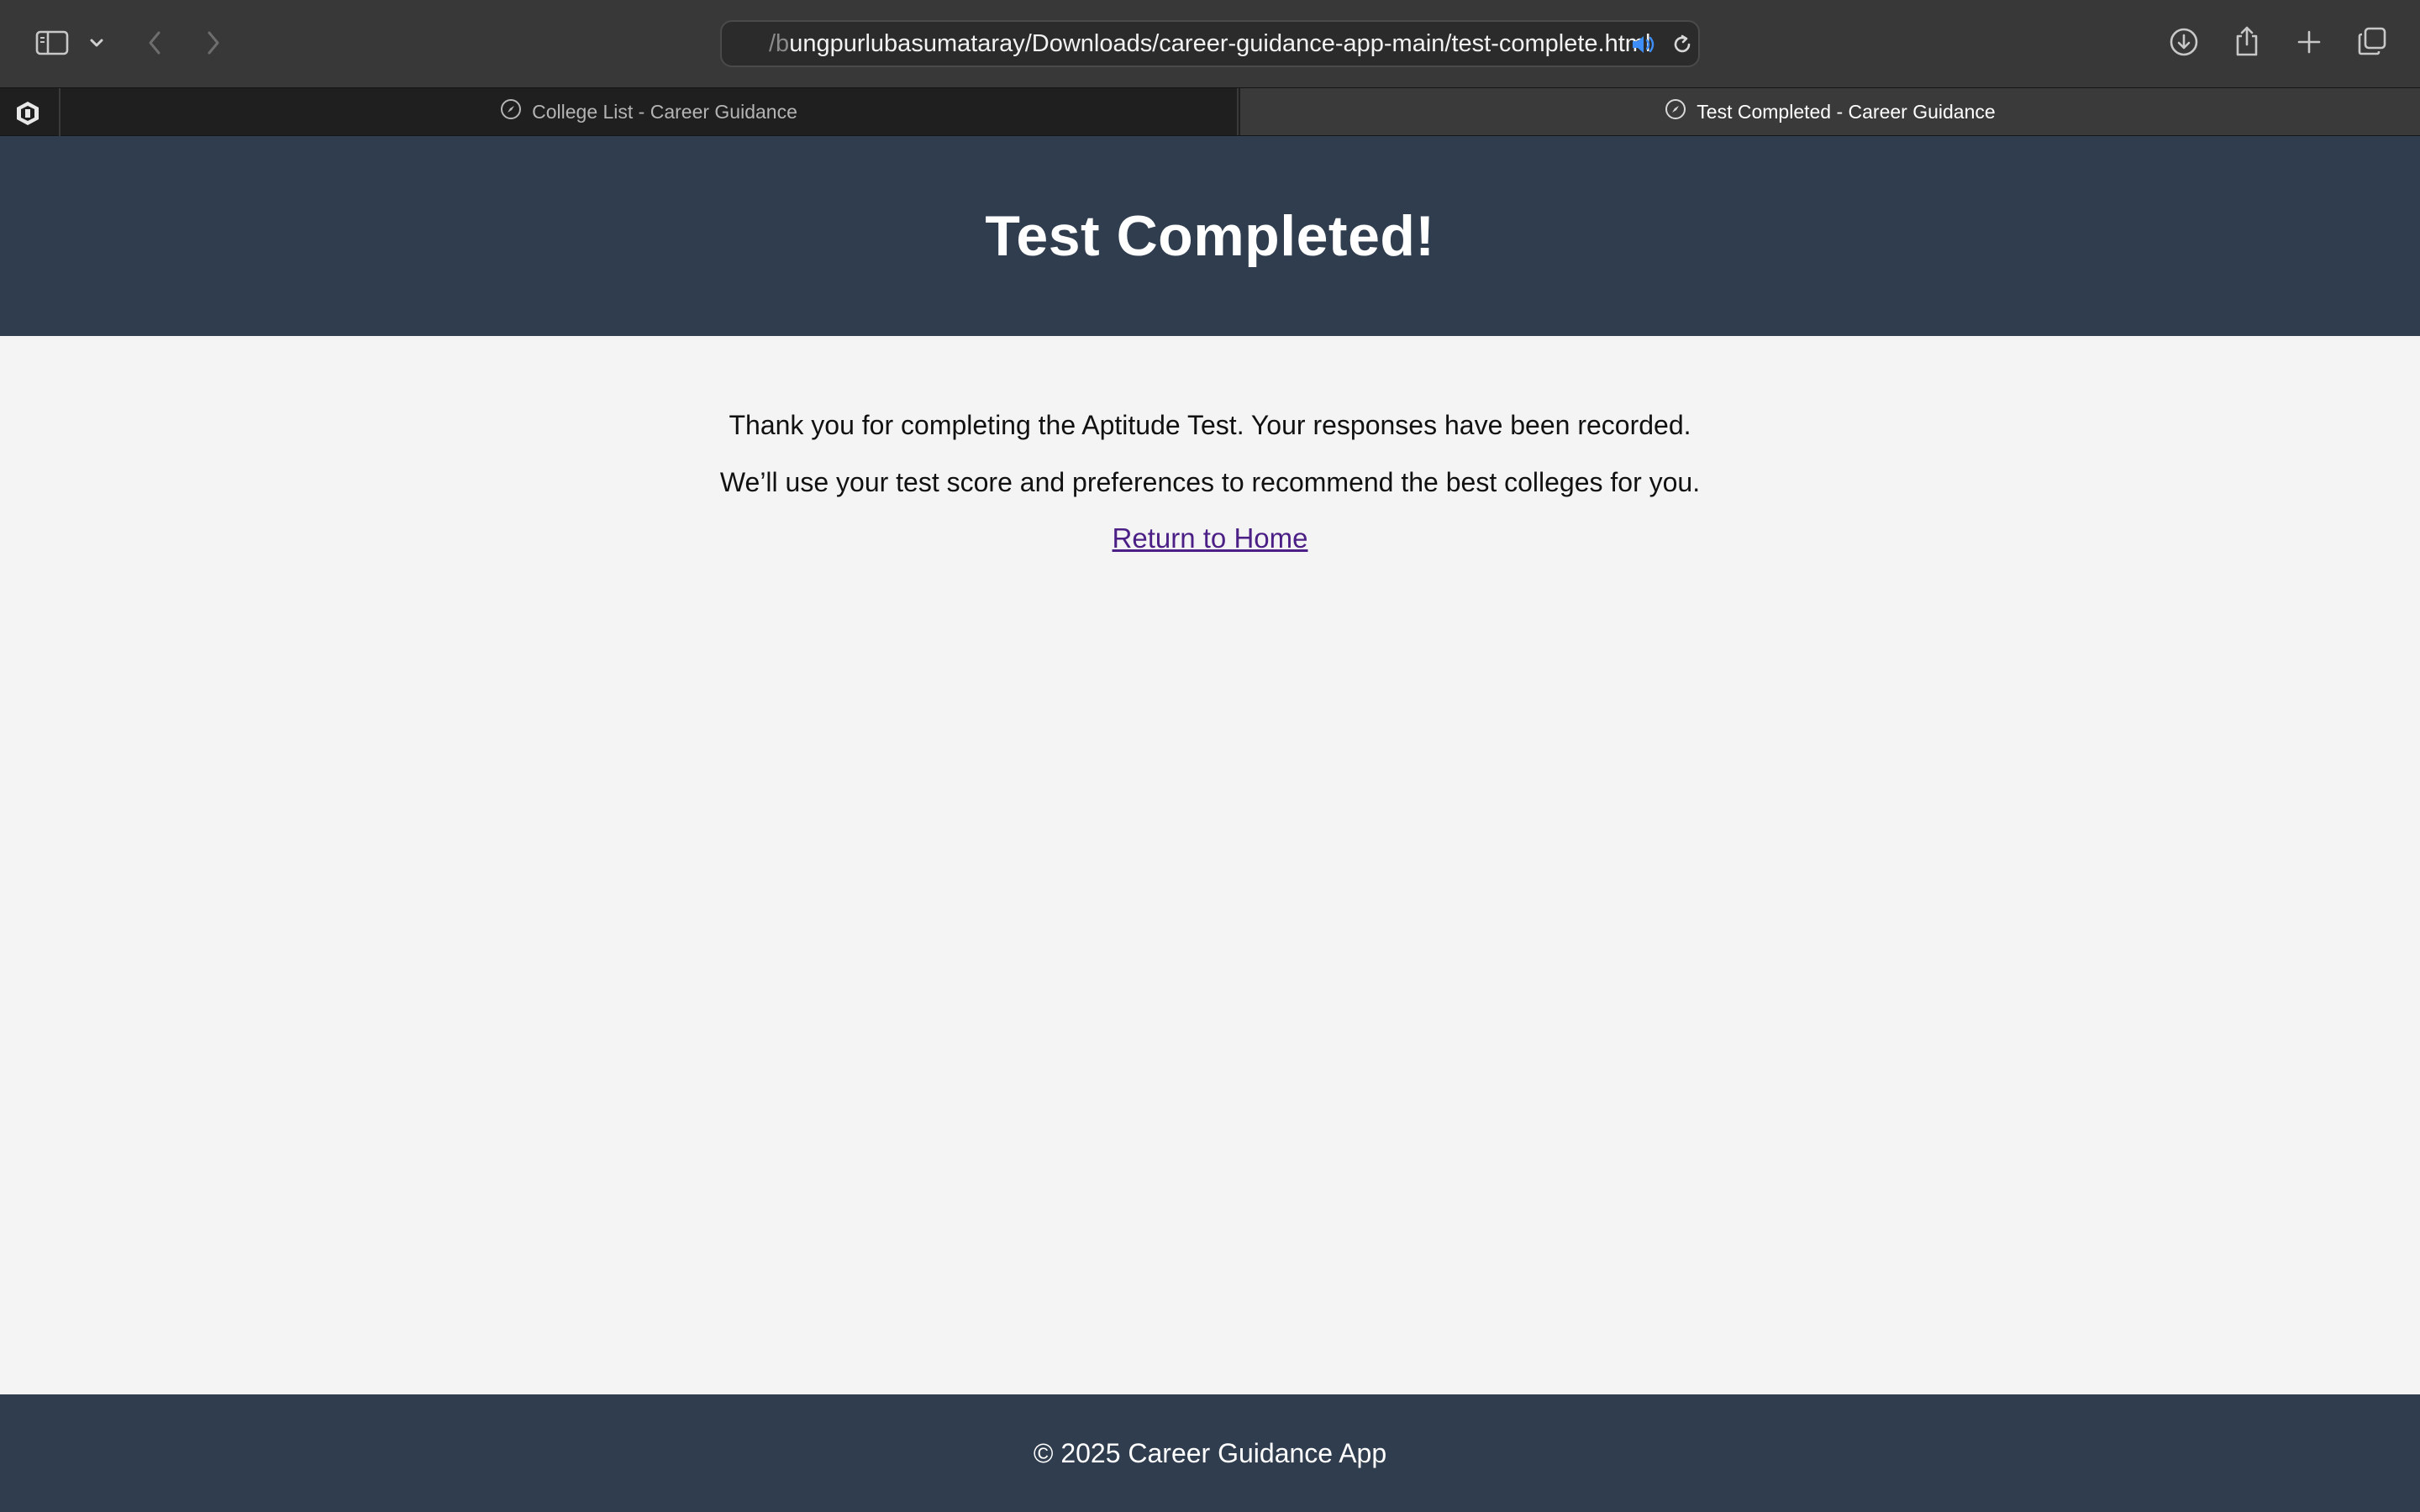  What do you see at coordinates (664, 111) in the screenshot?
I see `tab-label: College List - Career Guidance` at bounding box center [664, 111].